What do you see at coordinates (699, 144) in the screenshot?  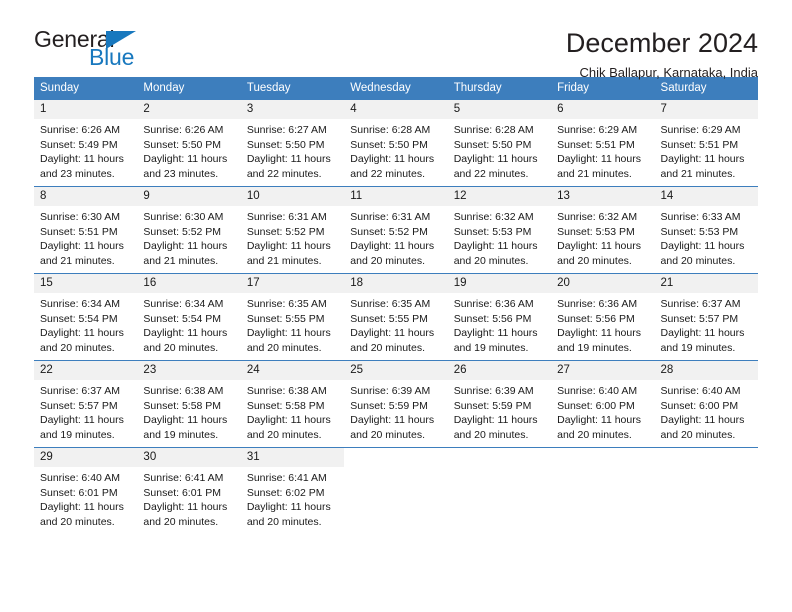 I see `sunset-text: Sunset: 5:51 PM` at bounding box center [699, 144].